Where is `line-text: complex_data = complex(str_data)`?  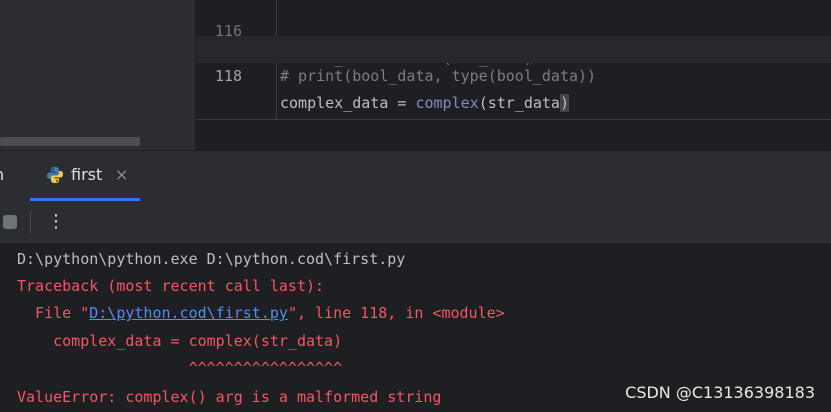 line-text: complex_data = complex(str_data) is located at coordinates (424, 103).